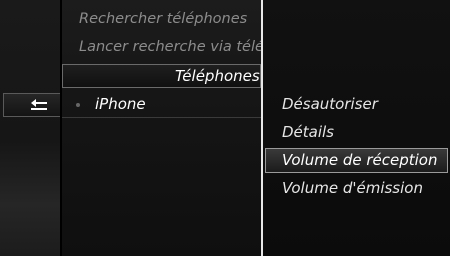  I want to click on details-item: Détails, so click(308, 132).